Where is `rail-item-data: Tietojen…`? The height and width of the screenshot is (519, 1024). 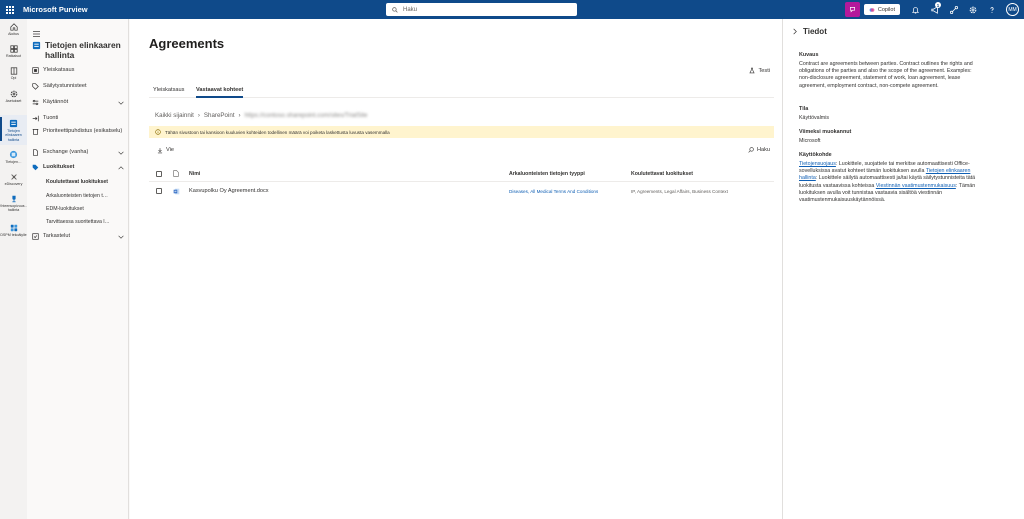 rail-item-data: Tietojen… is located at coordinates (13, 157).